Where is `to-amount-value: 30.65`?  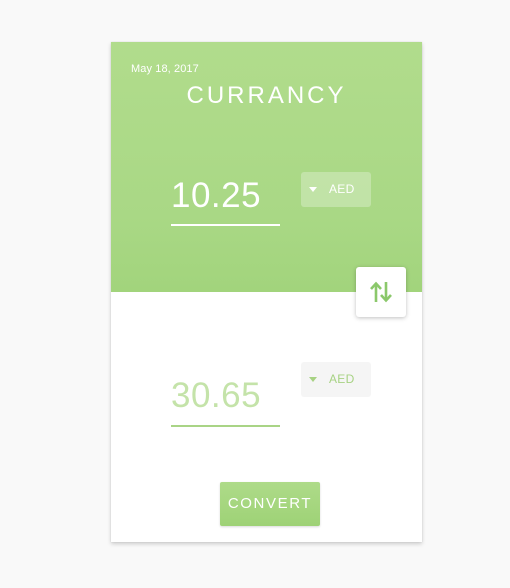
to-amount-value: 30.65 is located at coordinates (216, 395).